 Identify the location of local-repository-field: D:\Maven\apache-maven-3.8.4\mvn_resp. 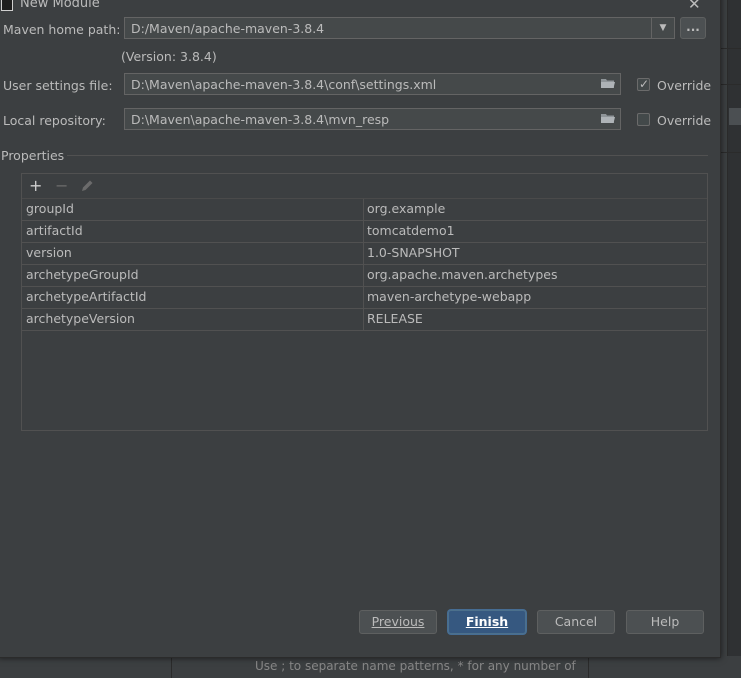
(372, 119).